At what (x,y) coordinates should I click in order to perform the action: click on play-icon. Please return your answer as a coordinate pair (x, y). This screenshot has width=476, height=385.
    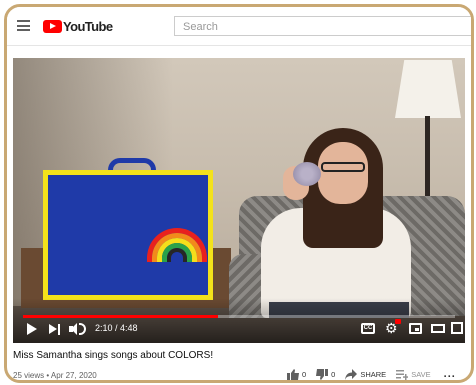
    Looking at the image, I should click on (32, 329).